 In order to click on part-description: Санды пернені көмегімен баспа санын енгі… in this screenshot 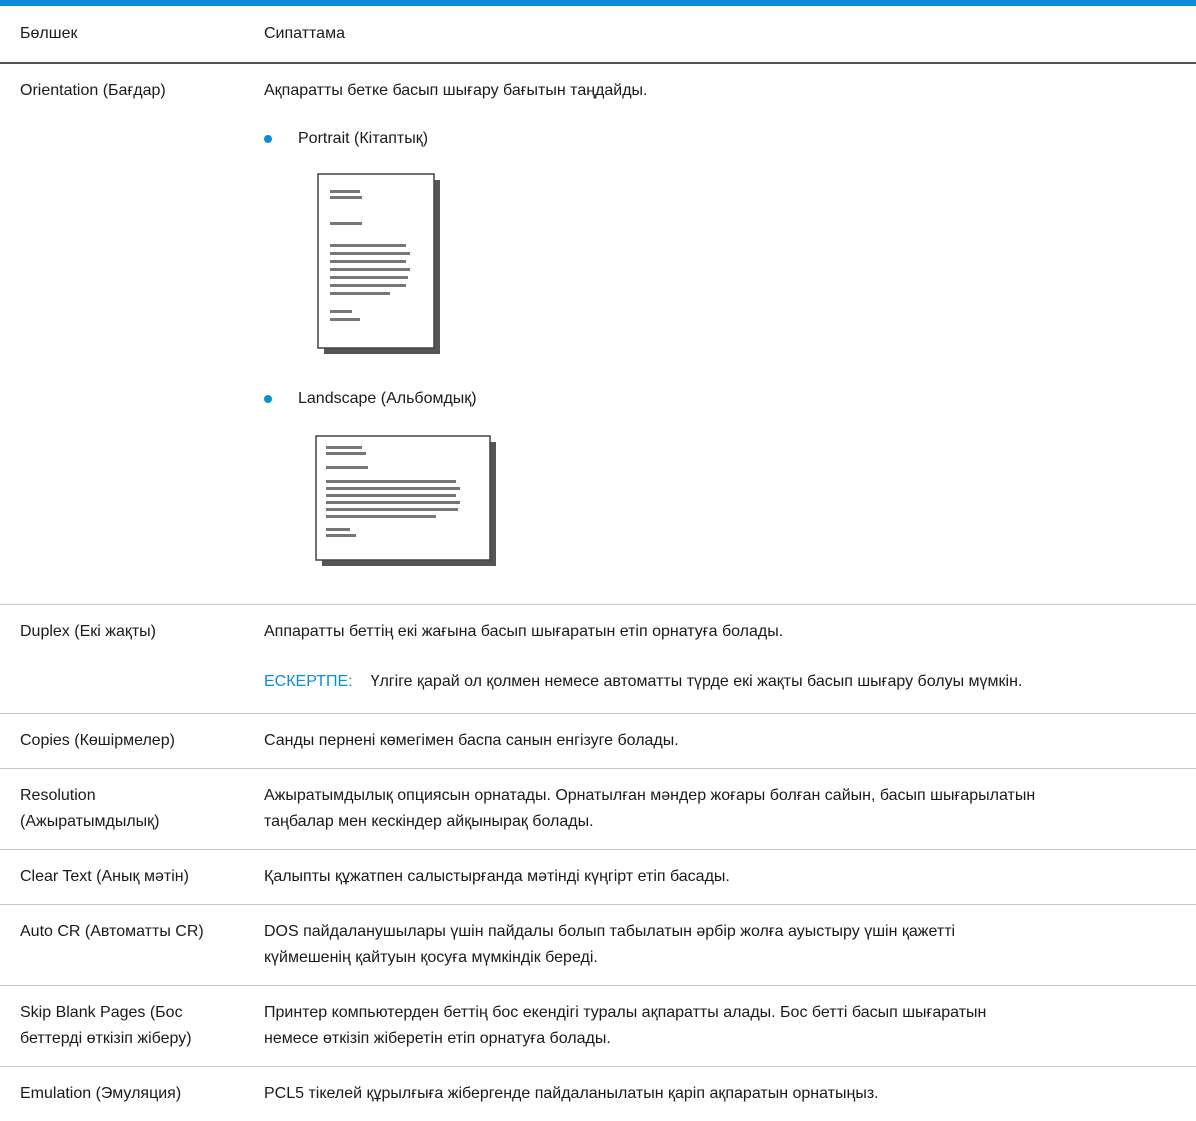, I will do `click(471, 740)`.